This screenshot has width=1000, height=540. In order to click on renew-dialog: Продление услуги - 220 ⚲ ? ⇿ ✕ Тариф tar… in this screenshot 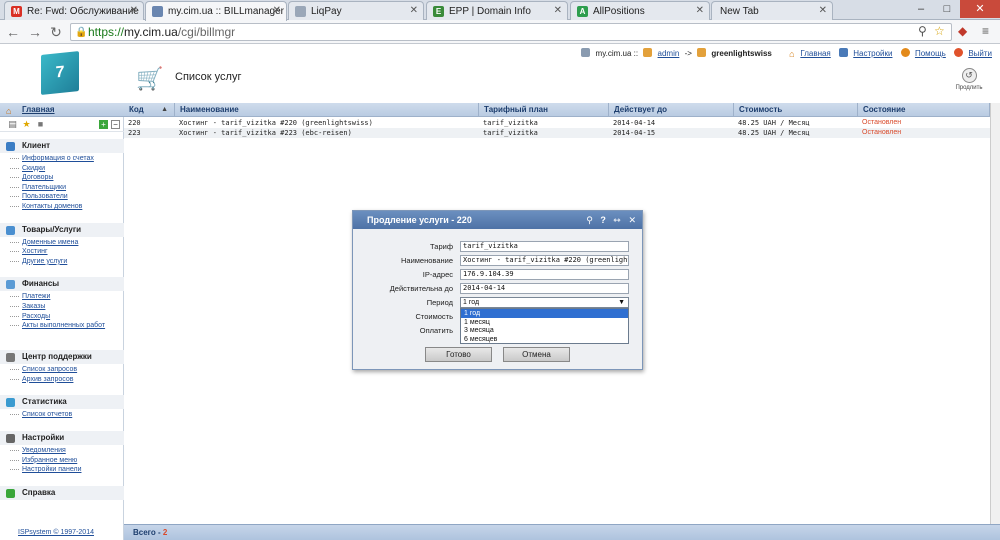, I will do `click(497, 290)`.